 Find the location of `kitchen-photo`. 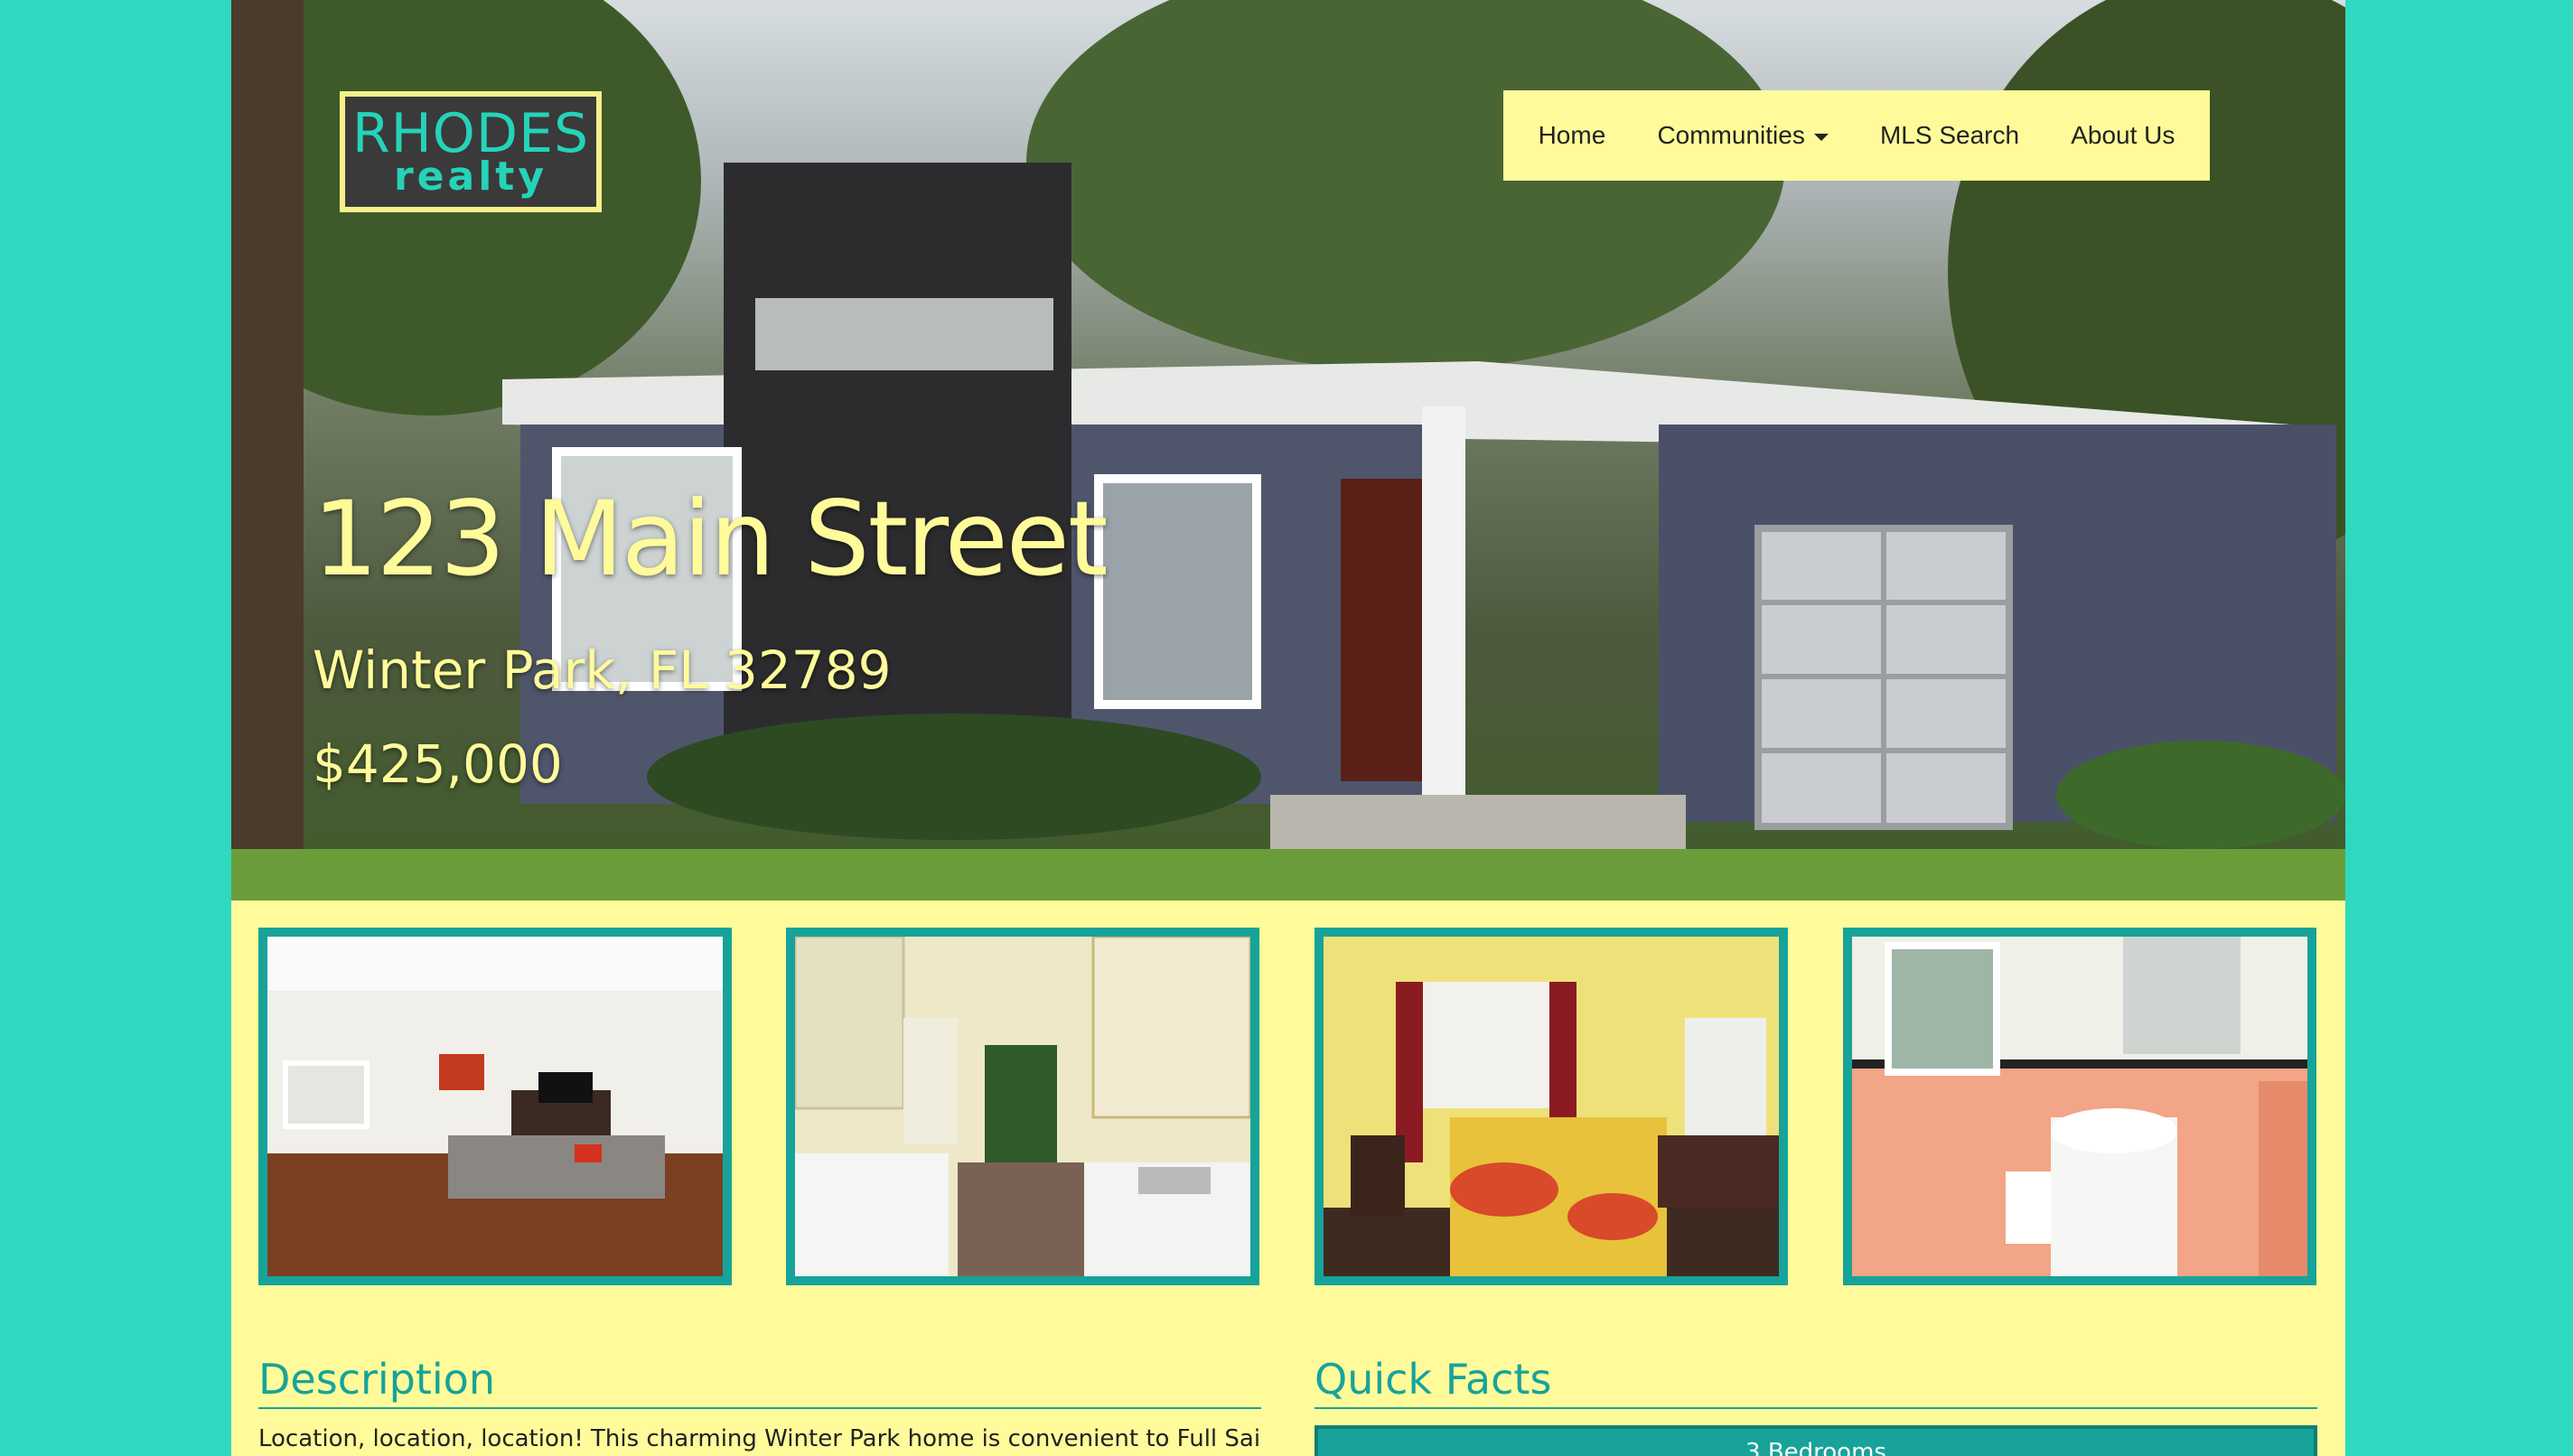

kitchen-photo is located at coordinates (1023, 1106).